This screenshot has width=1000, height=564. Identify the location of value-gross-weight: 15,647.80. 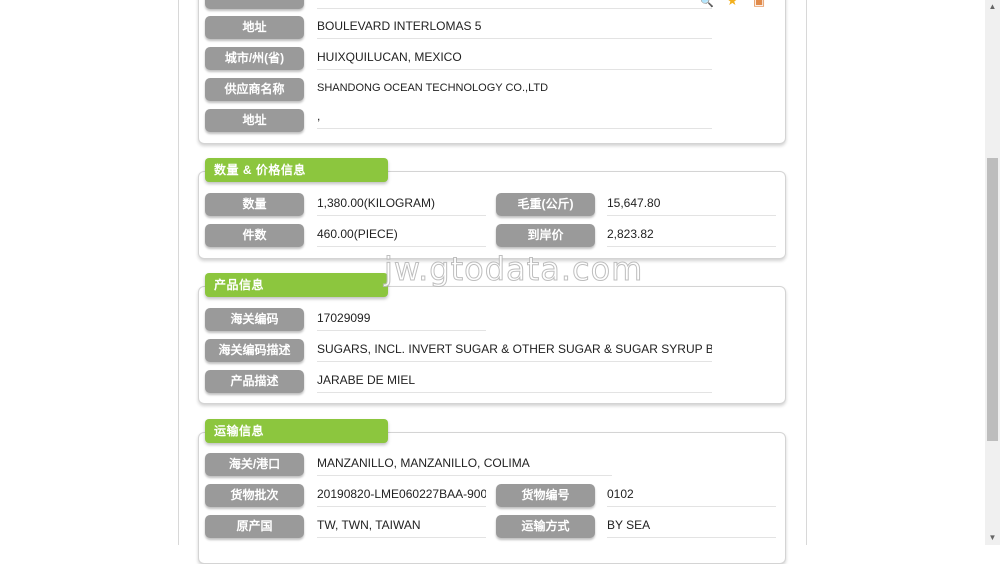
(691, 204).